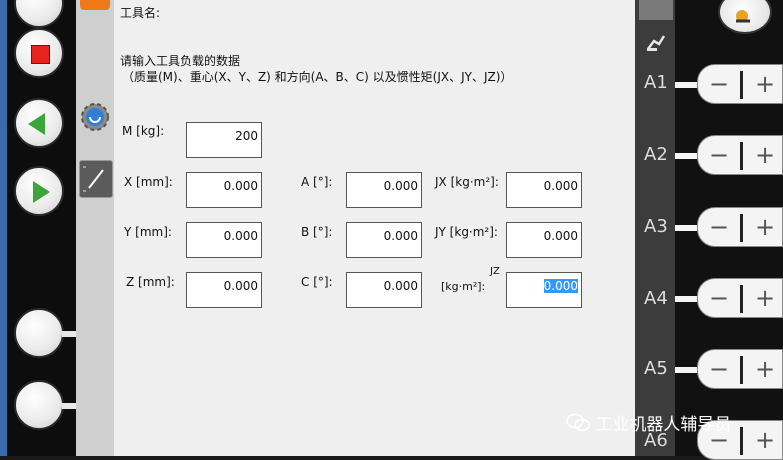 The width and height of the screenshot is (783, 460). What do you see at coordinates (180, 61) in the screenshot?
I see `prompt-title: 请输入工具负载的数据` at bounding box center [180, 61].